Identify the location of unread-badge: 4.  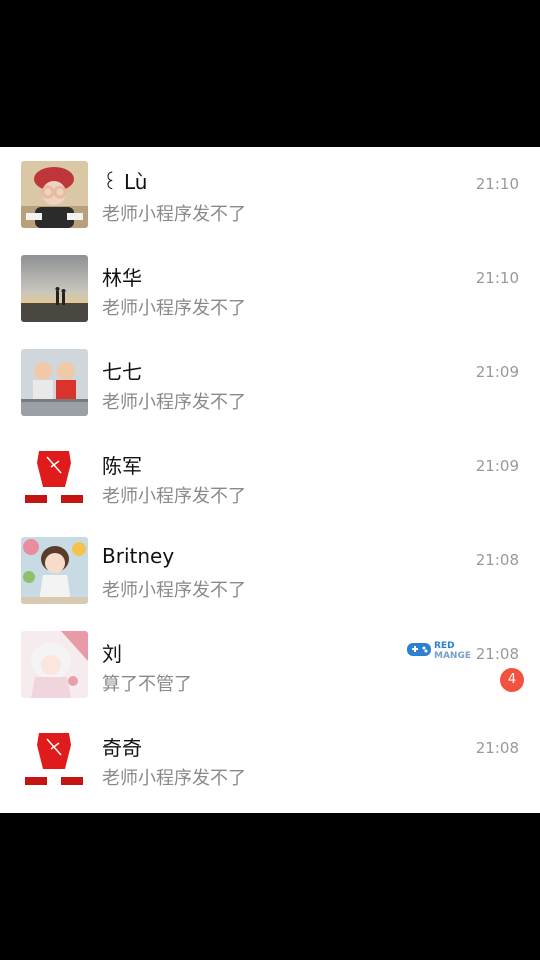
(512, 680).